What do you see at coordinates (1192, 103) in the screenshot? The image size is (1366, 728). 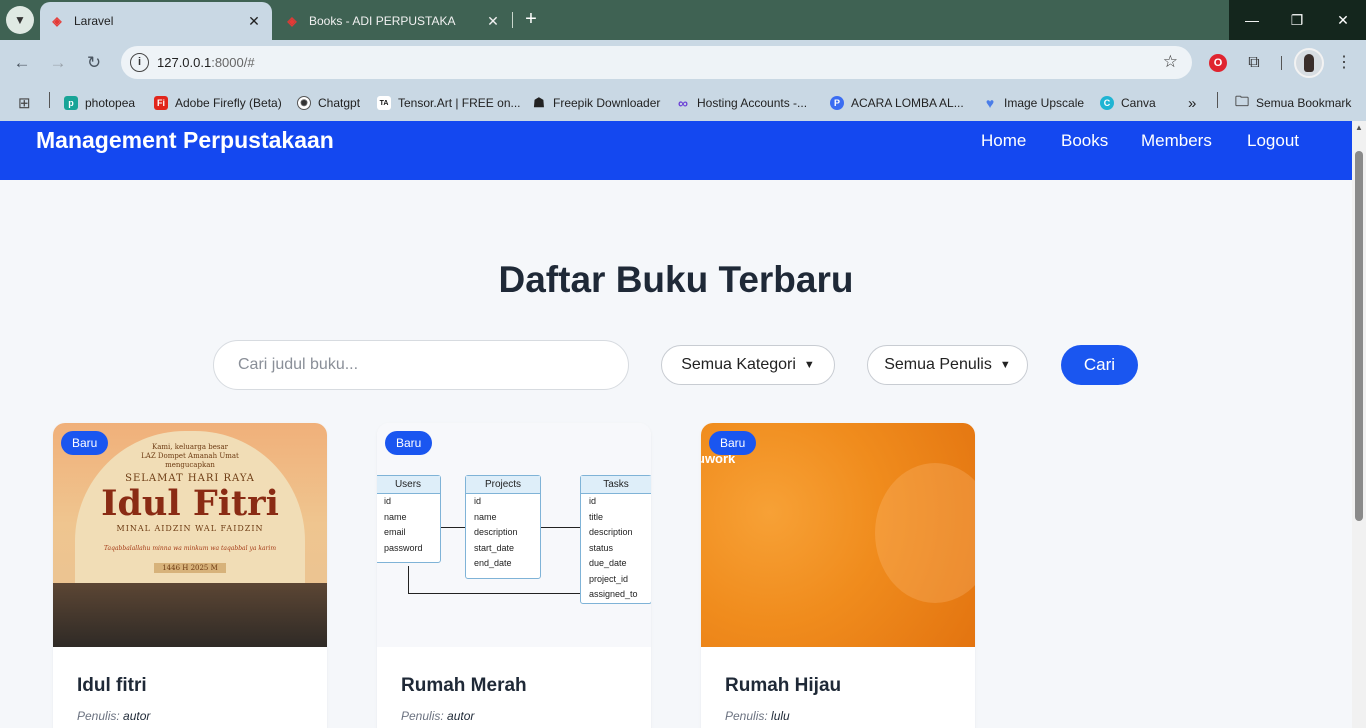 I see `more-bookmarks-chevron-icon: »` at bounding box center [1192, 103].